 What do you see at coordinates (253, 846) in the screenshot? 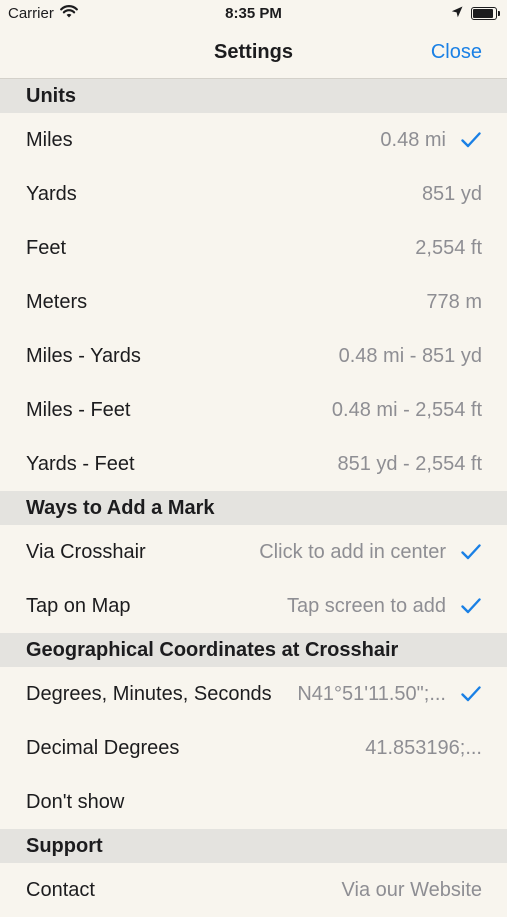
I see `section-header-support: Support` at bounding box center [253, 846].